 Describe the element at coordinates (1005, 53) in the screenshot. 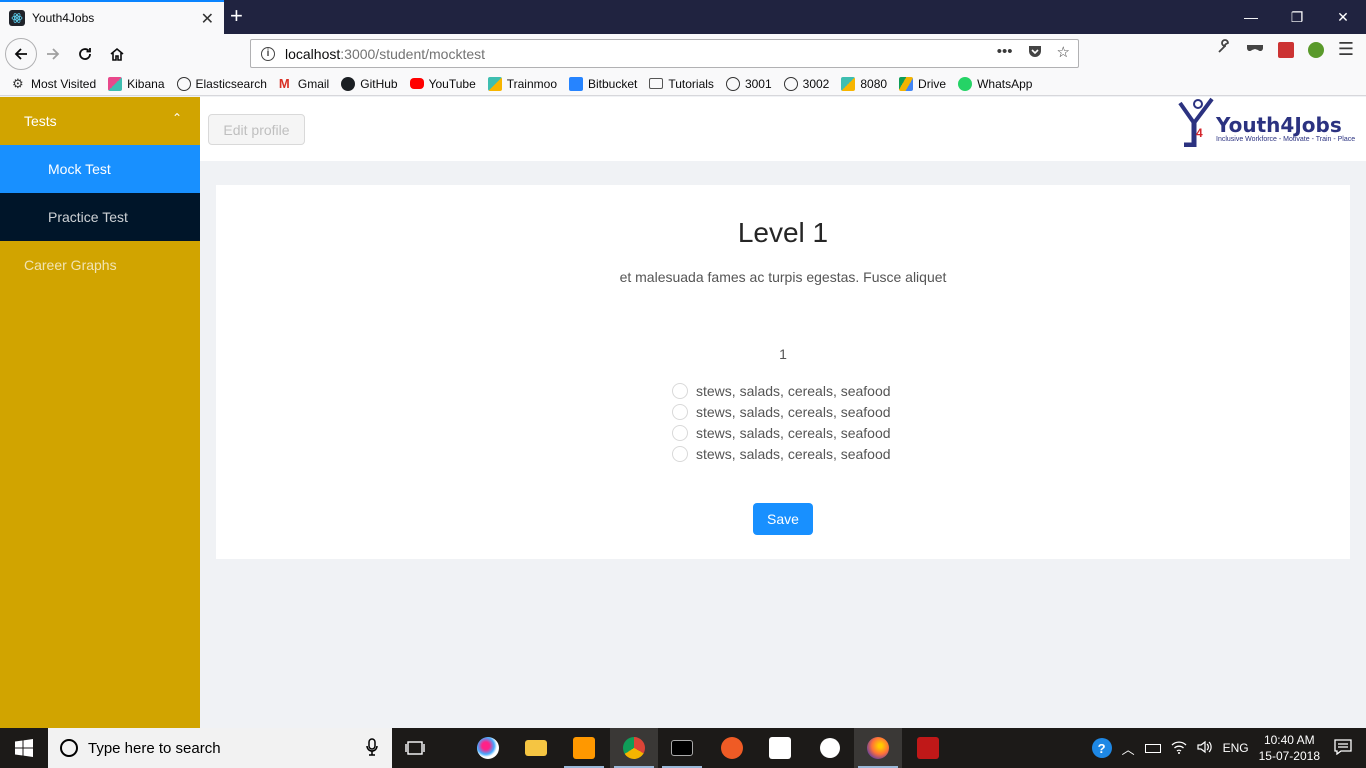

I see `page-actions-icon: •••` at that location.